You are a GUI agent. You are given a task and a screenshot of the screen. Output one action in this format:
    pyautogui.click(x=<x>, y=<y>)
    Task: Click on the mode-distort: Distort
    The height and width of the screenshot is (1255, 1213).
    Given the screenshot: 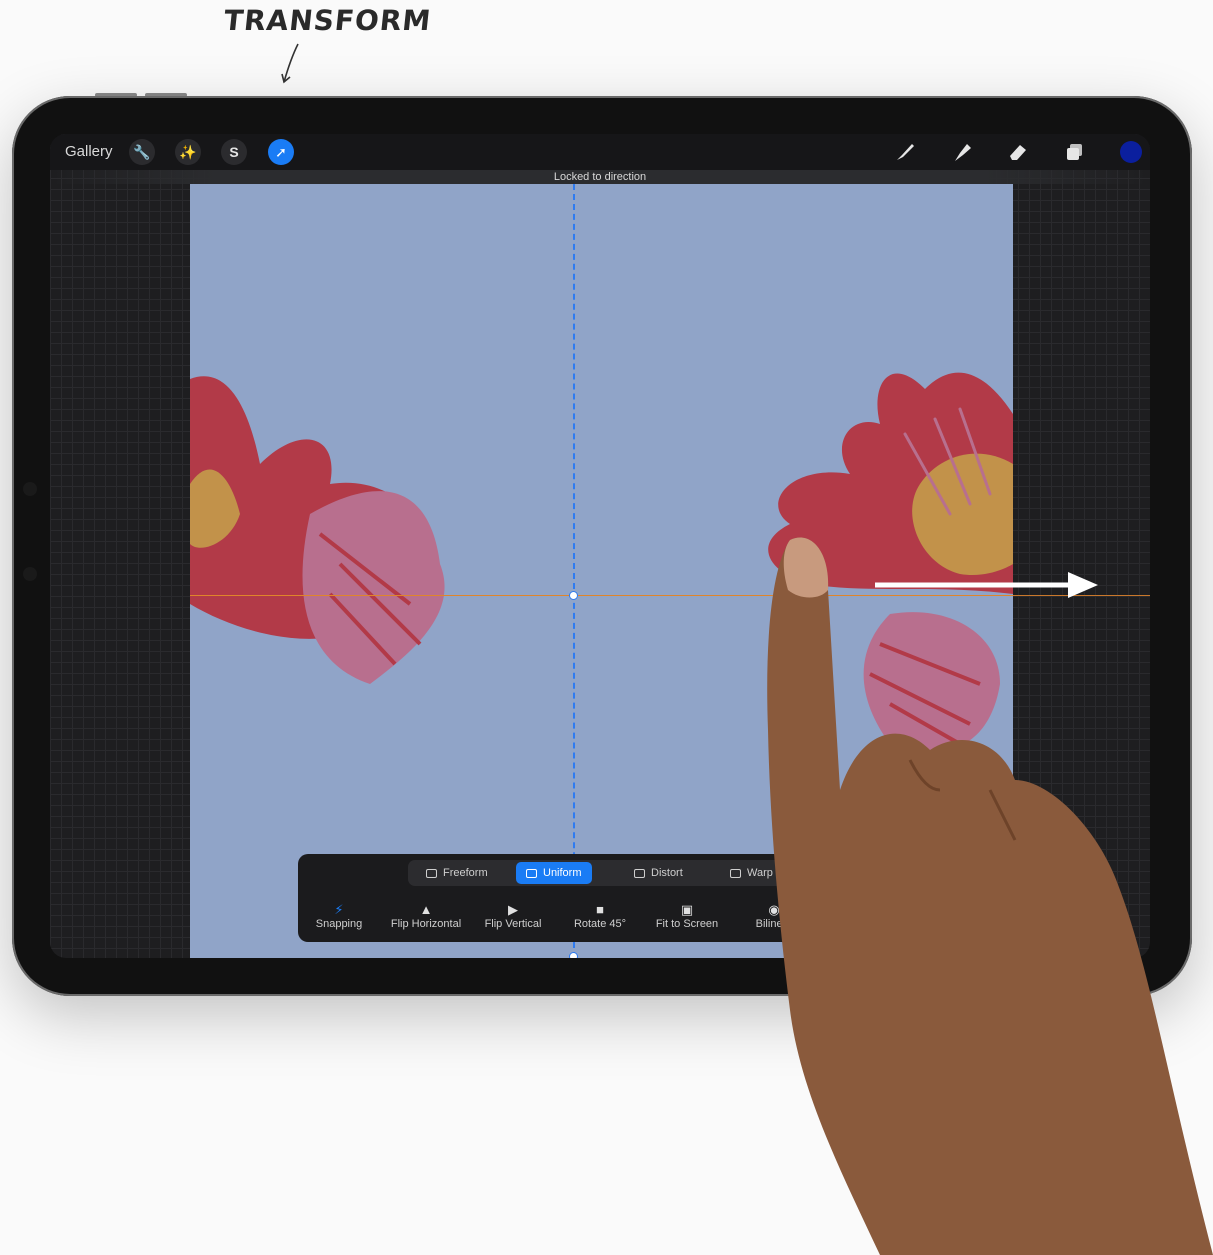 What is the action you would take?
    pyautogui.click(x=658, y=873)
    